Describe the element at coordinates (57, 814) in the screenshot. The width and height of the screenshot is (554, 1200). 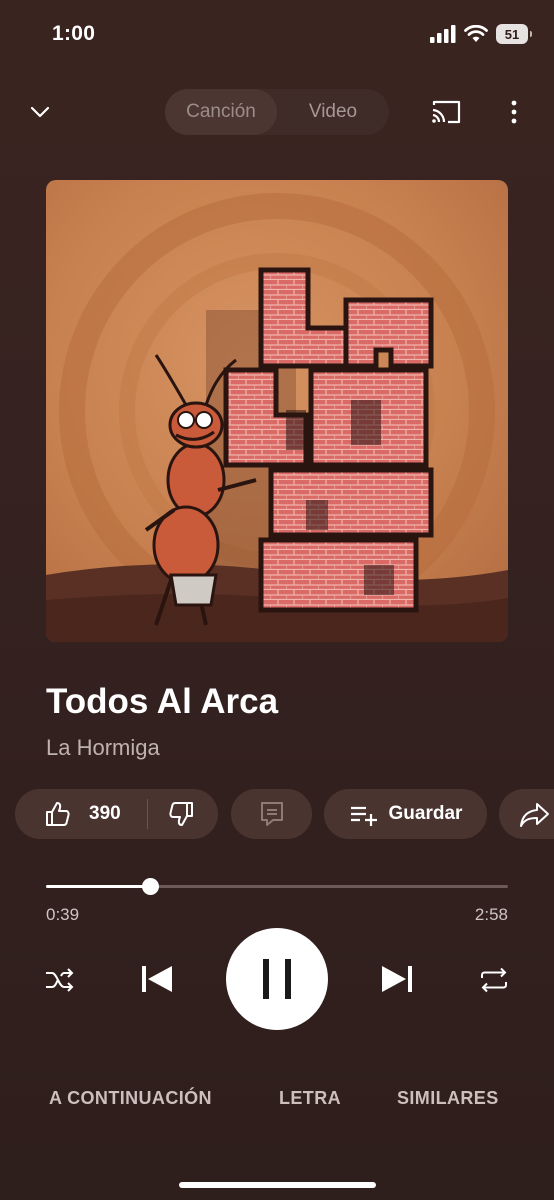
I see `thumbs-up-icon` at that location.